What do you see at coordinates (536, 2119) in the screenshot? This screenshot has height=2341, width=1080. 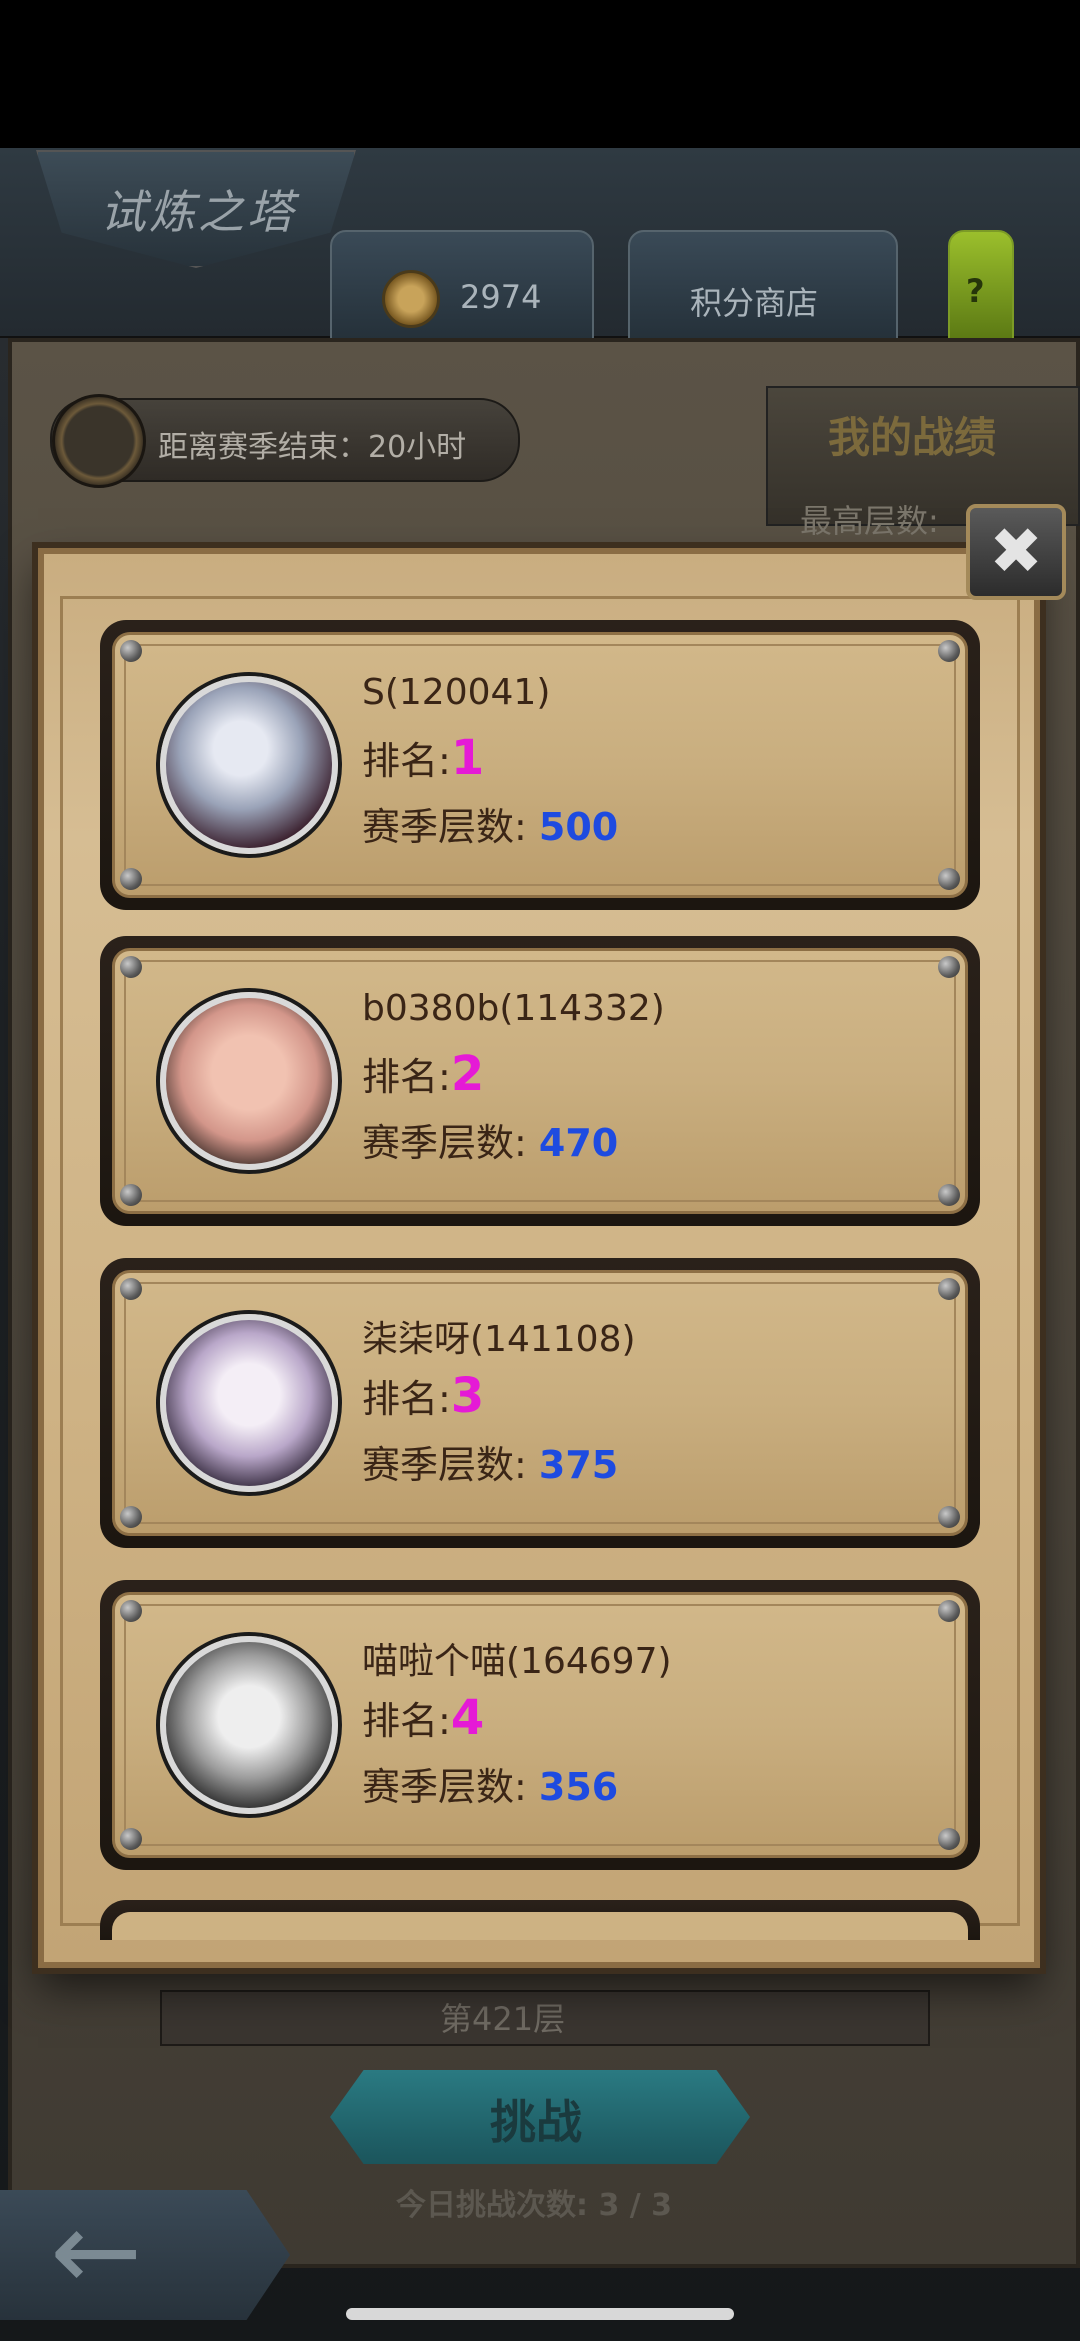 I see `challenge-button-label: 挑战` at bounding box center [536, 2119].